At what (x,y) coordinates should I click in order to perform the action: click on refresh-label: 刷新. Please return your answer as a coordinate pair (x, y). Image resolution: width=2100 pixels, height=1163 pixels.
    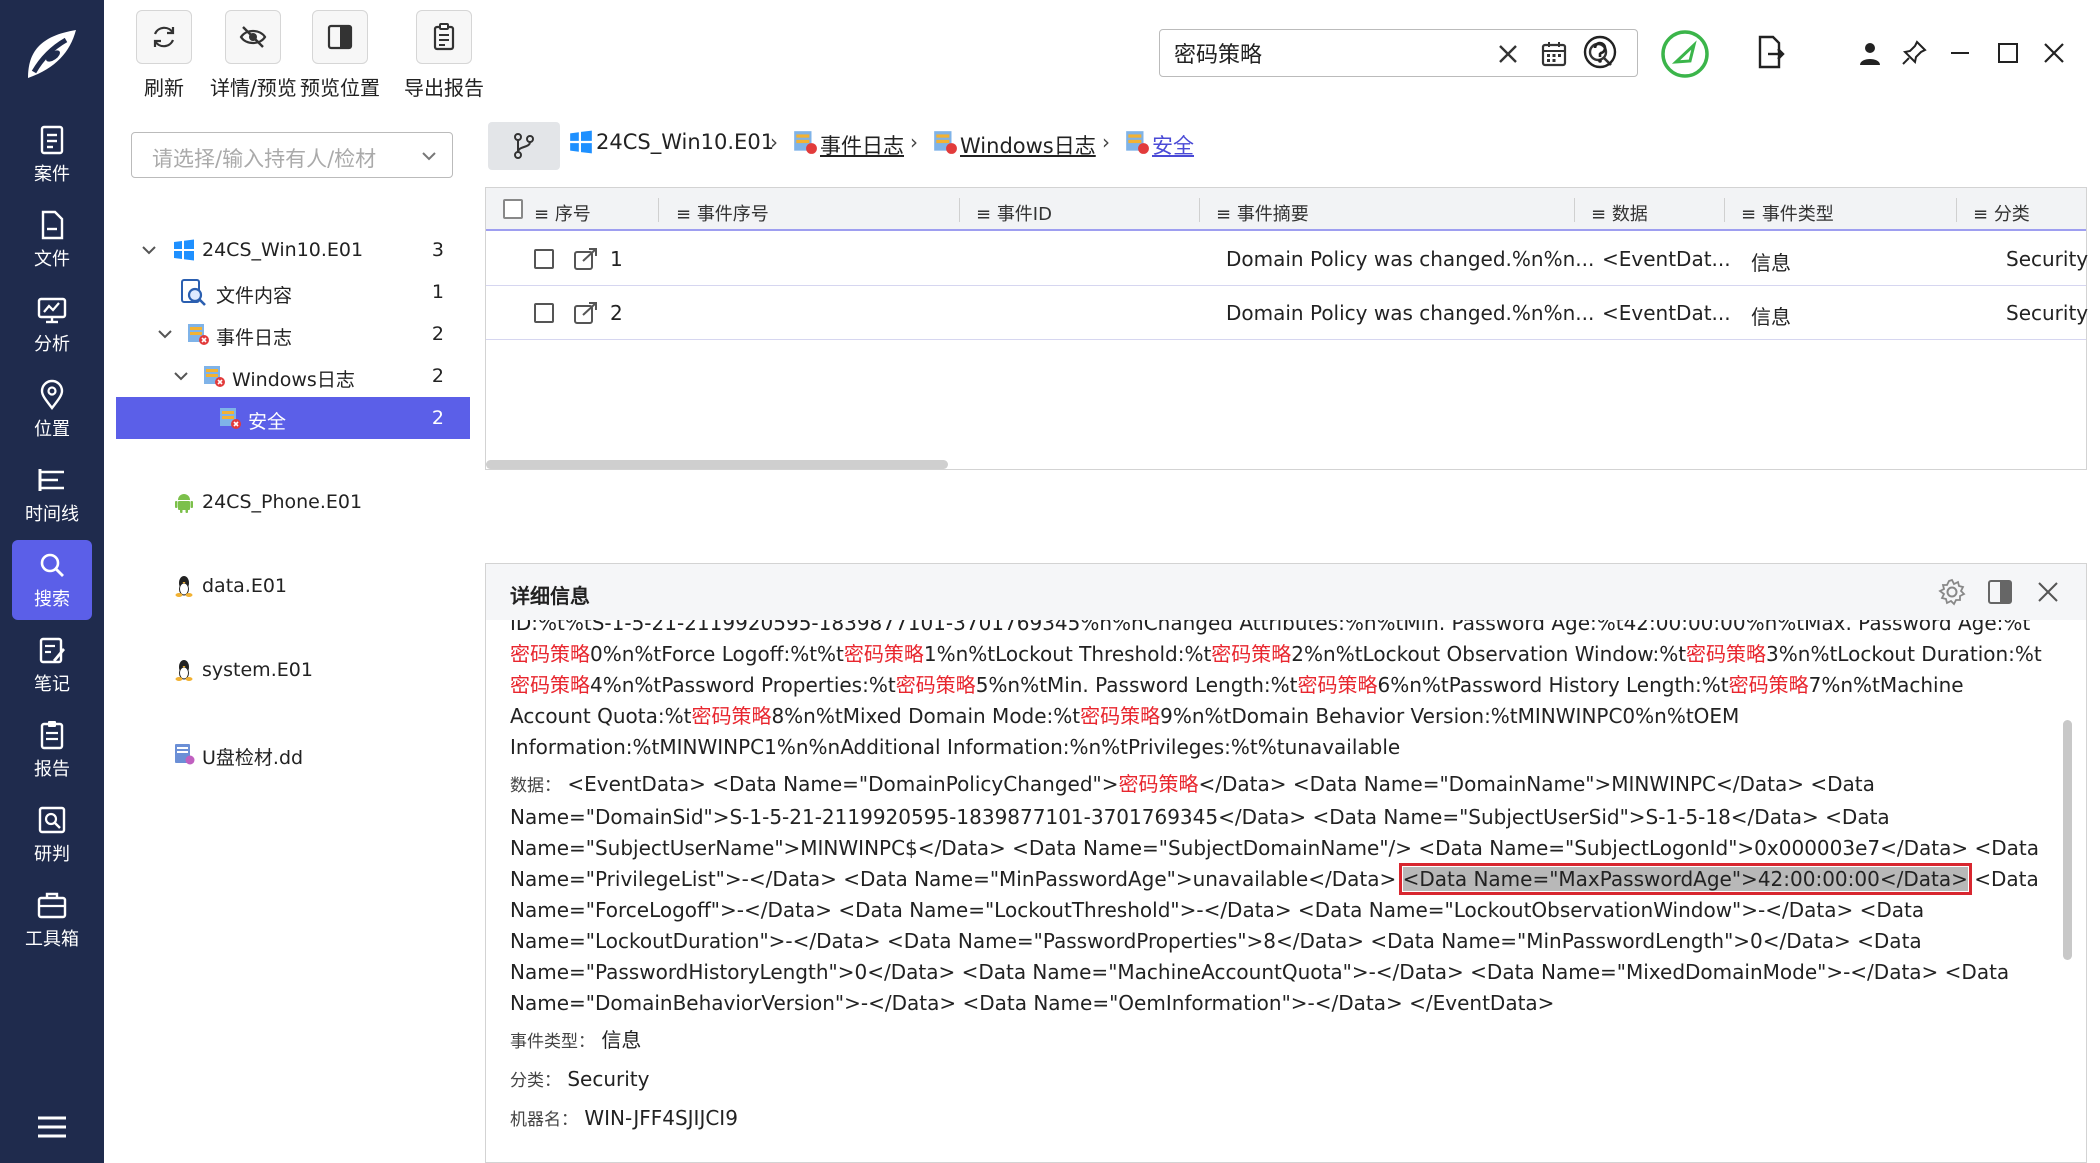
    Looking at the image, I should click on (164, 88).